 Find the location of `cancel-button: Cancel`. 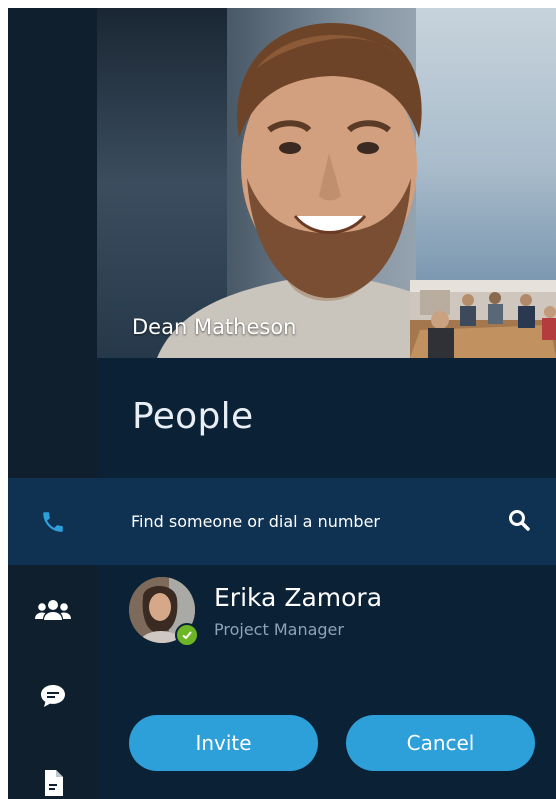

cancel-button: Cancel is located at coordinates (440, 743).